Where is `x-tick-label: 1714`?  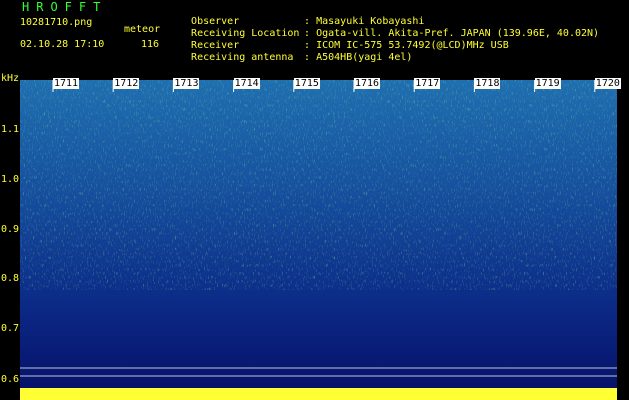 x-tick-label: 1714 is located at coordinates (246, 83).